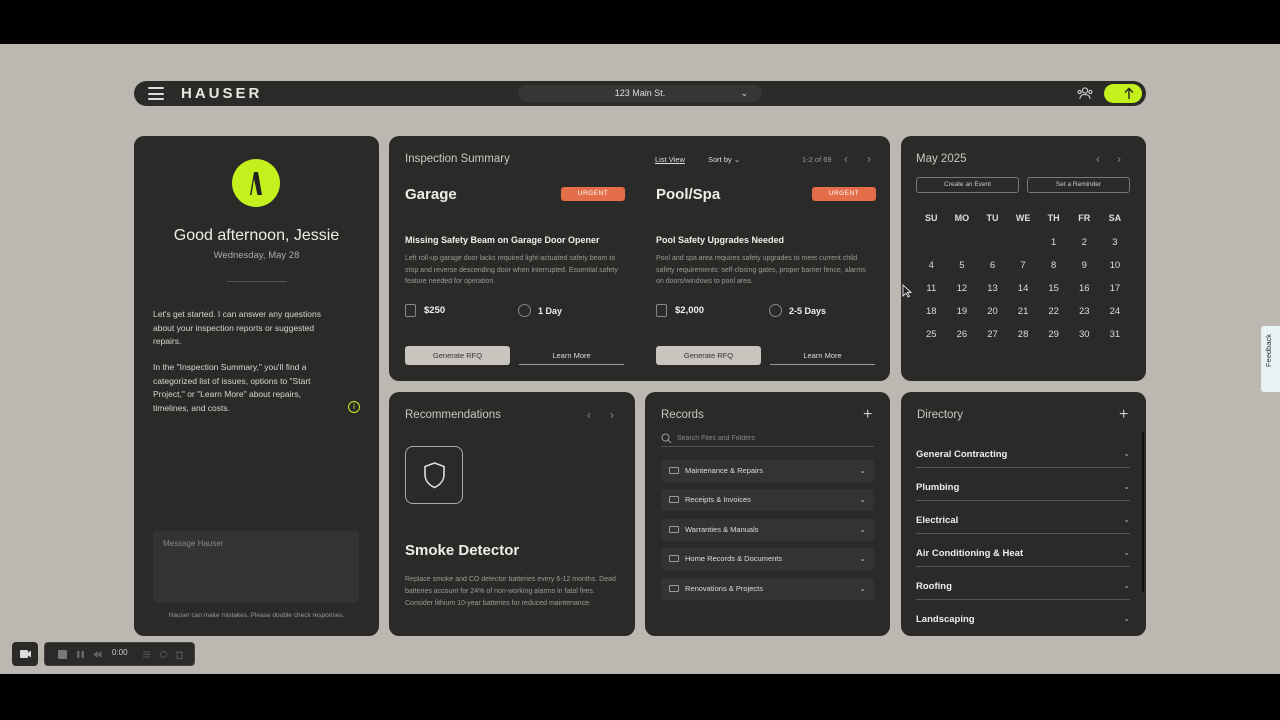  Describe the element at coordinates (1053, 334) in the screenshot. I see `calendar-day: 29` at that location.